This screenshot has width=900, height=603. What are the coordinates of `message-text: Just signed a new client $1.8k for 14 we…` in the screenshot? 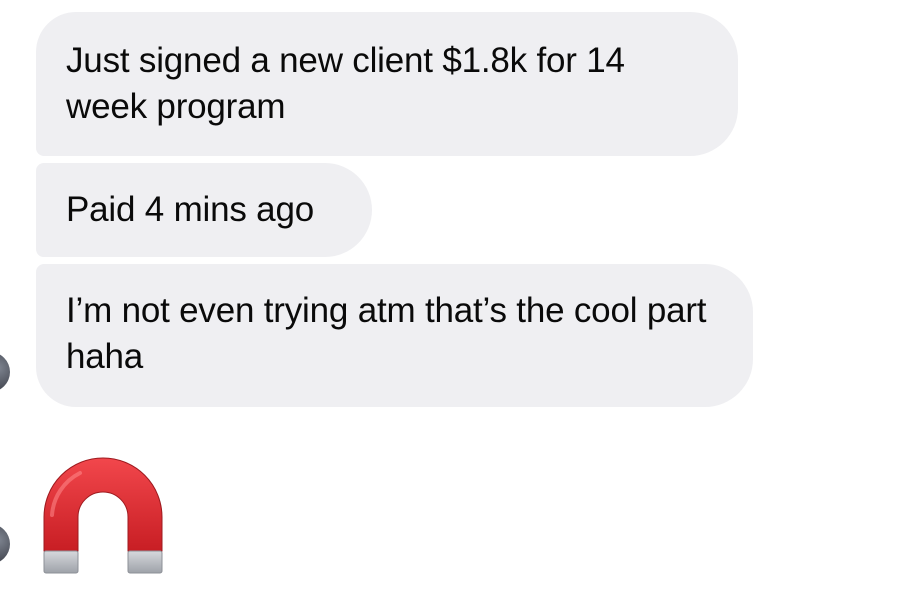 It's located at (345, 83).